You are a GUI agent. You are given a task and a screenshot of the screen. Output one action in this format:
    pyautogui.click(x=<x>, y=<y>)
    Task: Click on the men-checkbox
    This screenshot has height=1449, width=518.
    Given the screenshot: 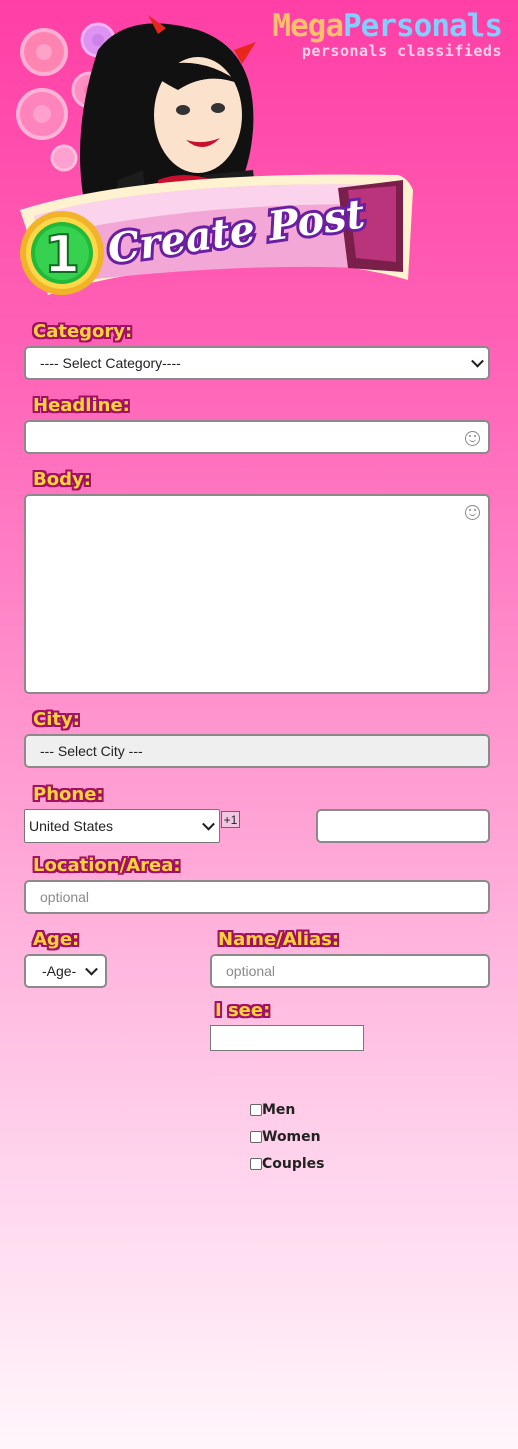 What is the action you would take?
    pyautogui.click(x=256, y=1110)
    